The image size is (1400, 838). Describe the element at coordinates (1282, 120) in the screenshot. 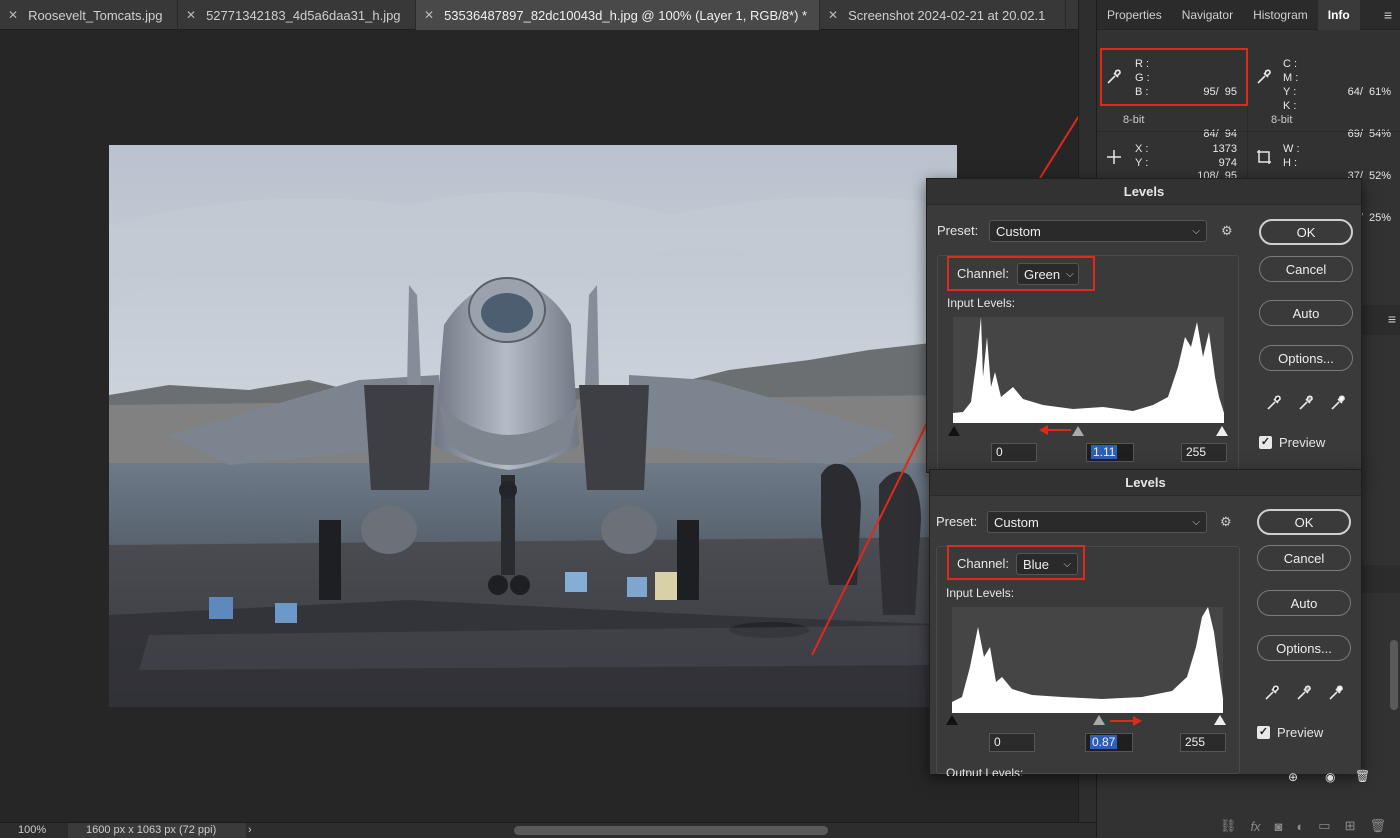

I see `bit-depth-right: 8-bit` at that location.